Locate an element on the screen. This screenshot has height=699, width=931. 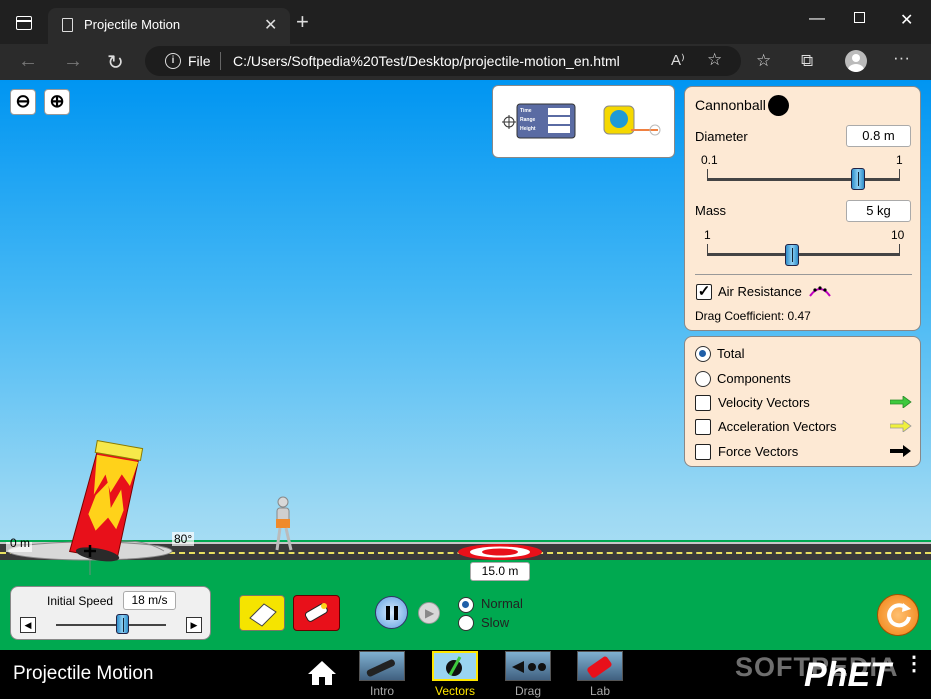
intro-screen-label: Intro is located at coordinates (381, 691).